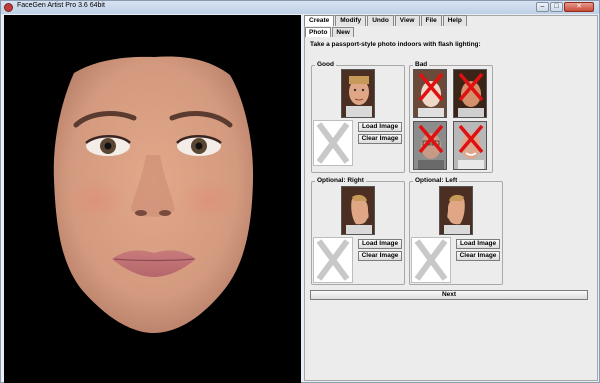 Image resolution: width=600 pixels, height=383 pixels. What do you see at coordinates (579, 7) in the screenshot?
I see `close-button: ✕` at bounding box center [579, 7].